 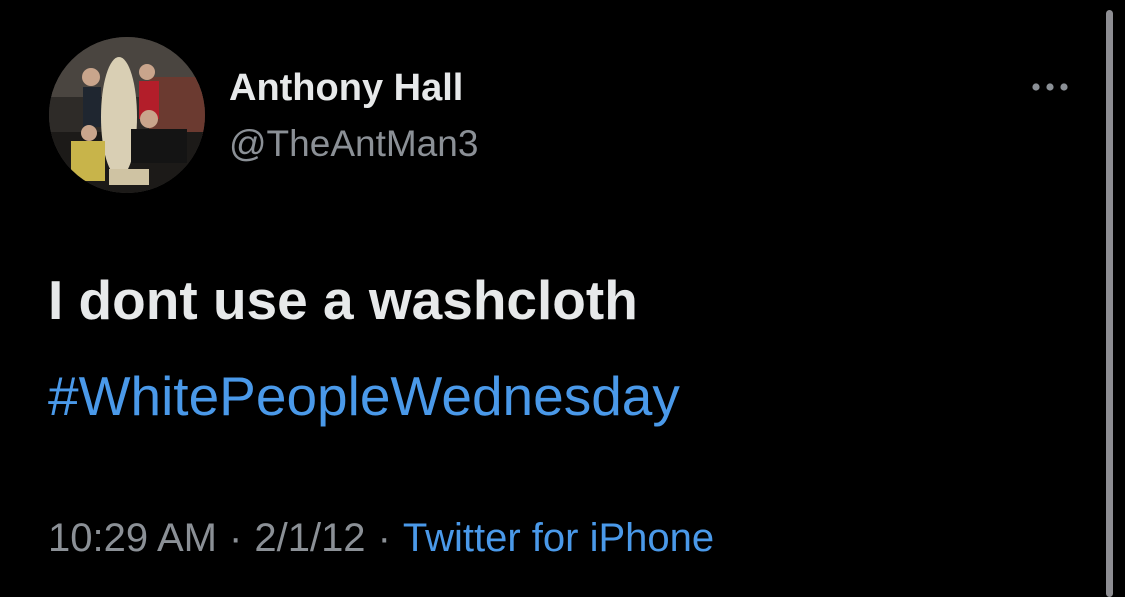 I want to click on more-options-button, so click(x=1050, y=87).